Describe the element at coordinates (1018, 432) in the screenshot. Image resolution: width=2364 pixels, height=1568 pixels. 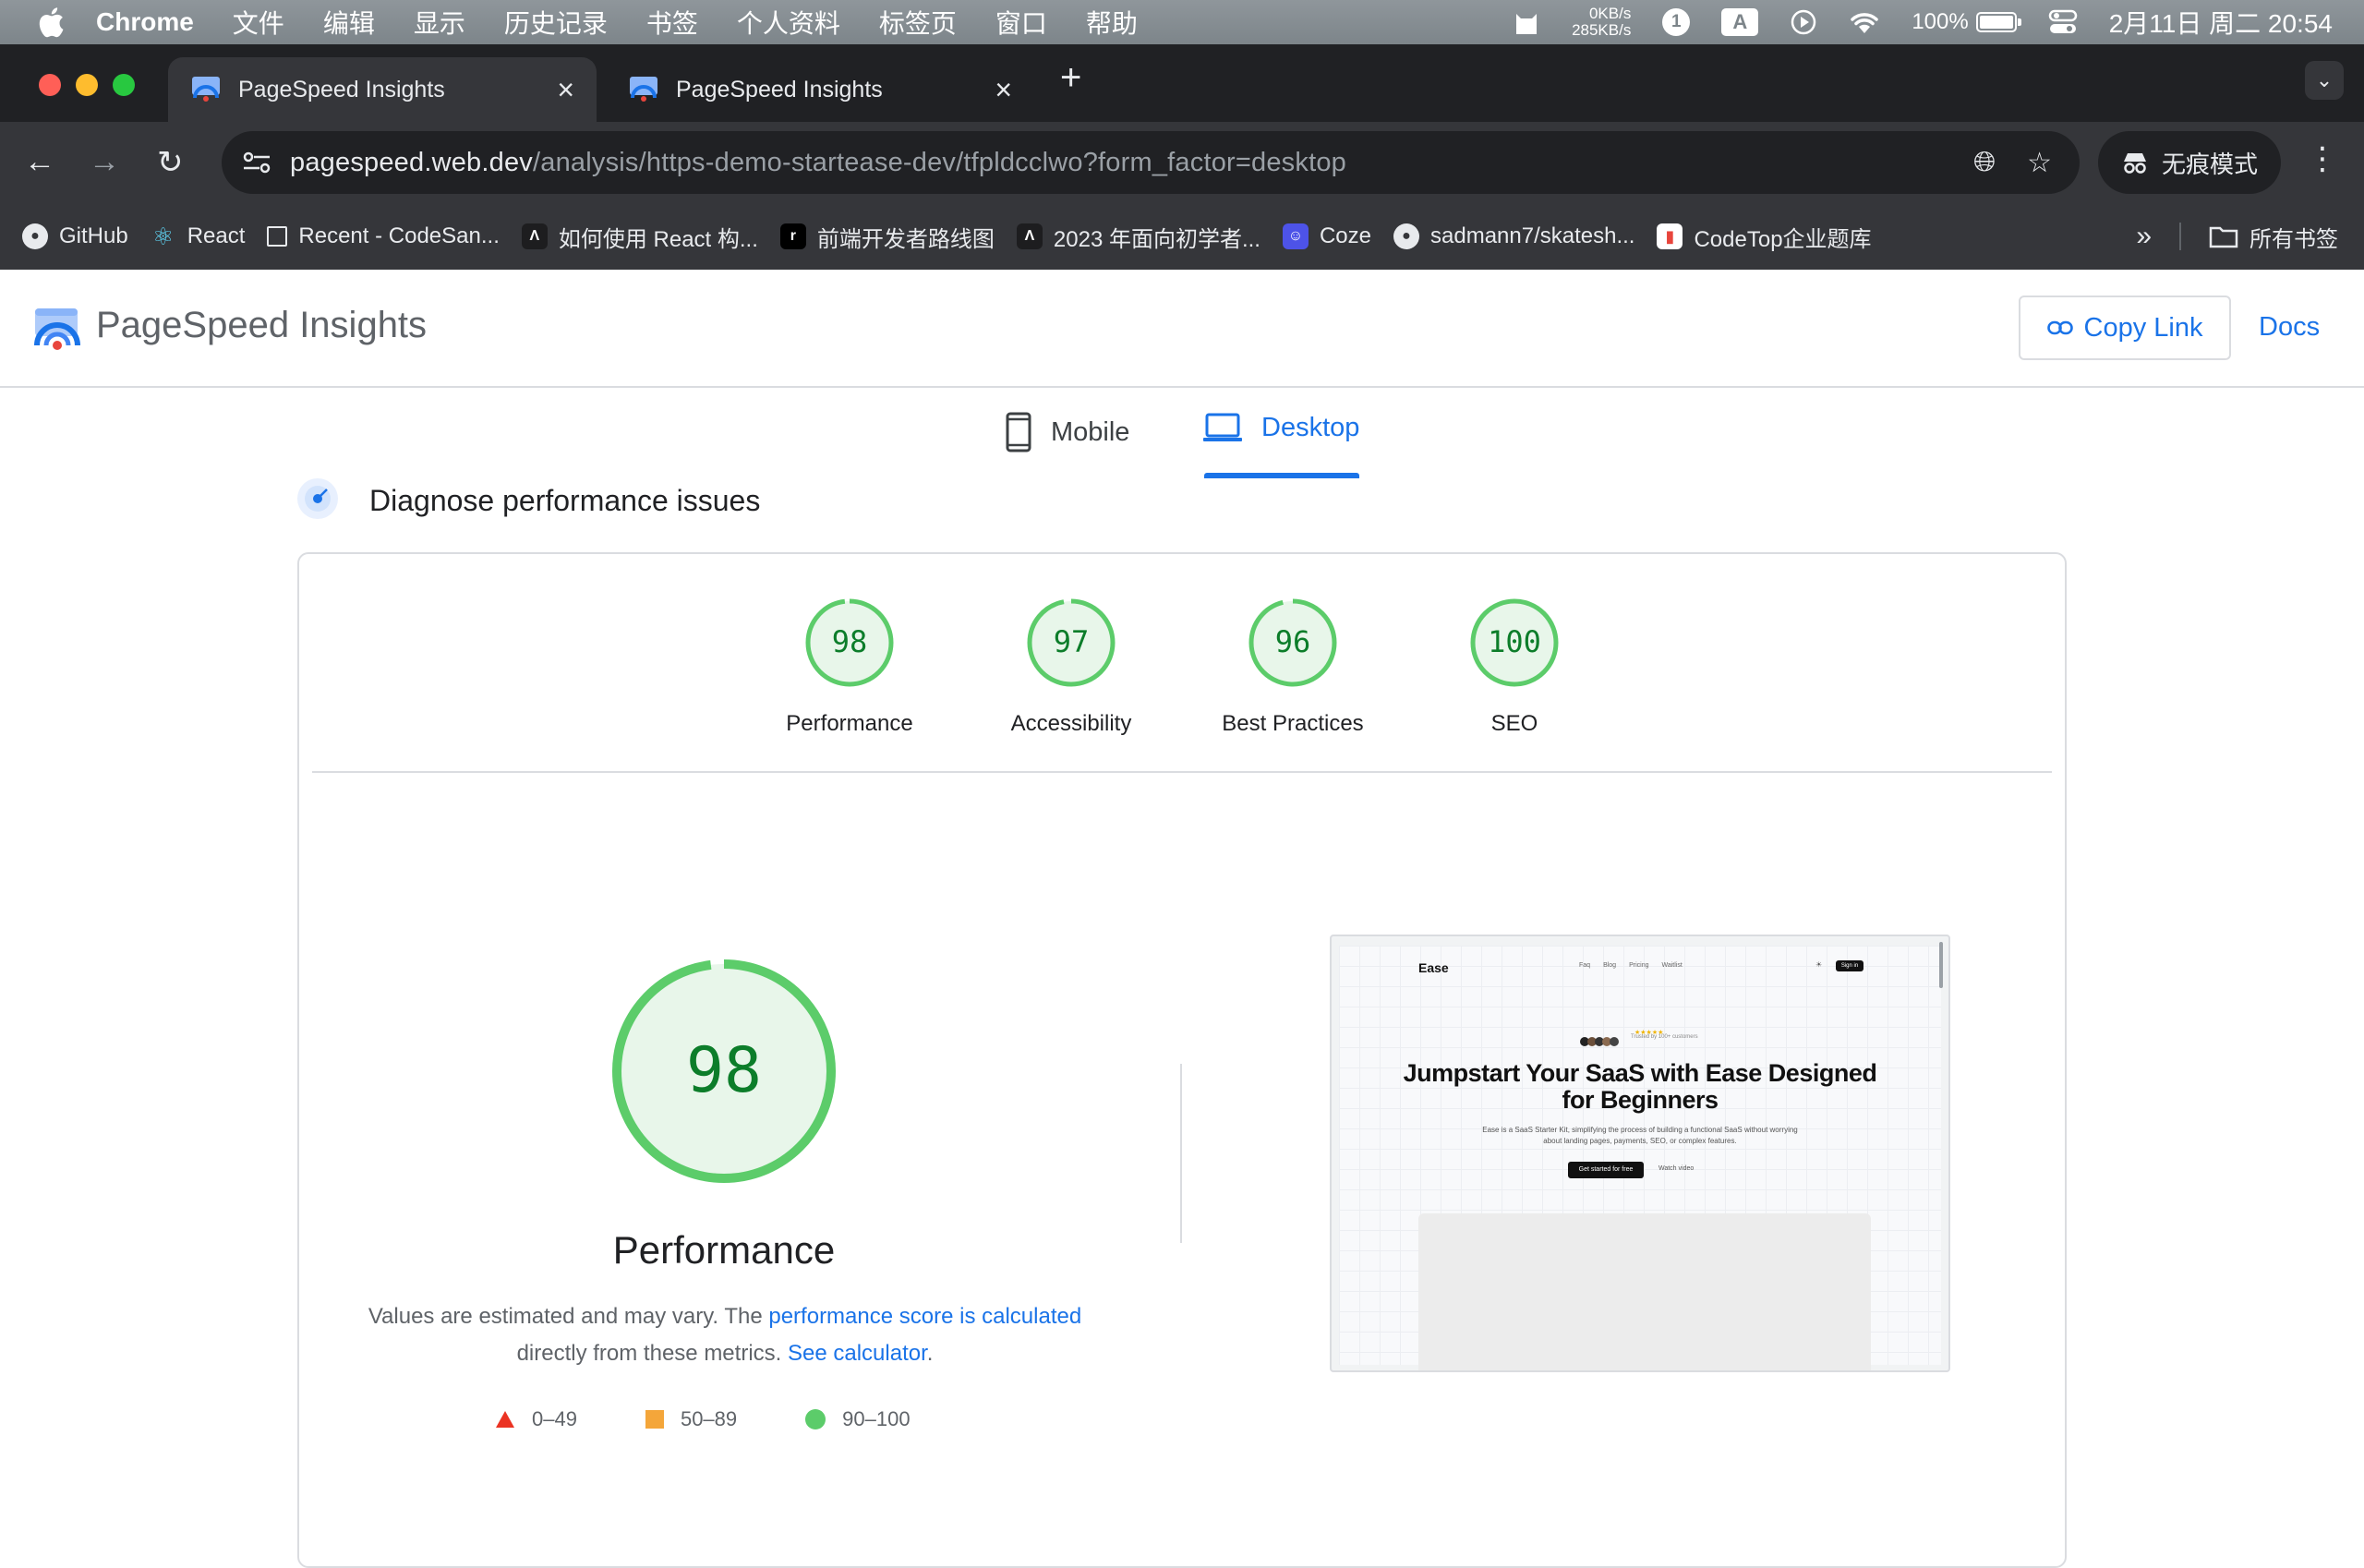
I see `smartphone-icon` at that location.